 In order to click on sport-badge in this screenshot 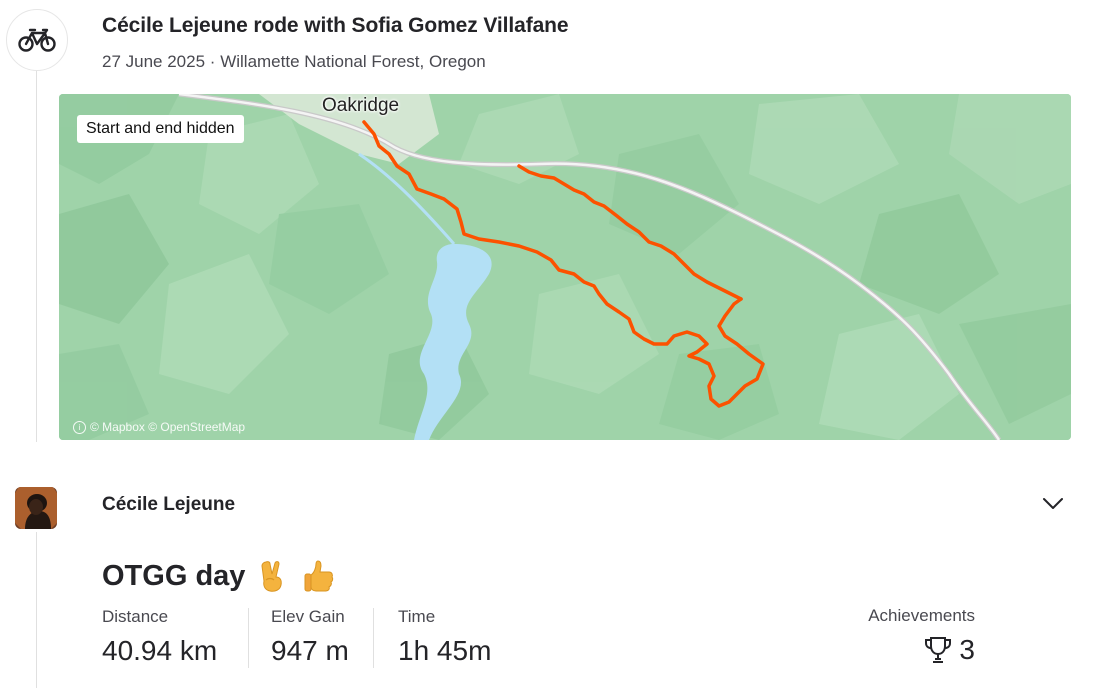, I will do `click(37, 40)`.